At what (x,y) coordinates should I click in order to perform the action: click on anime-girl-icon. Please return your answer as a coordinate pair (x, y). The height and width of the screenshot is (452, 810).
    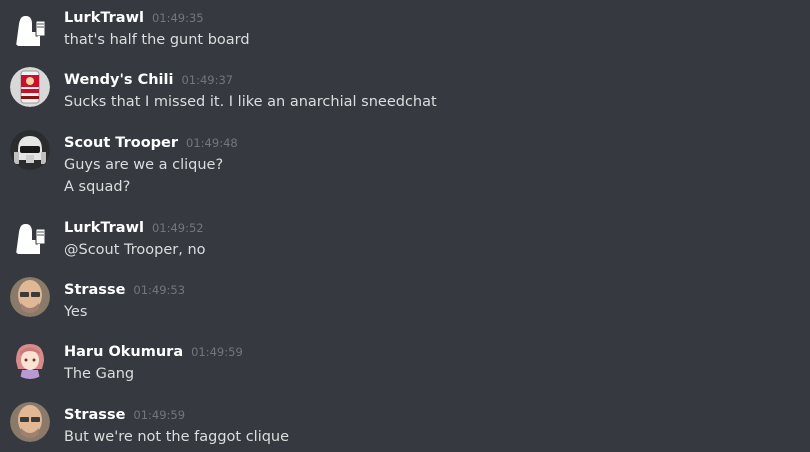
    Looking at the image, I should click on (30, 359).